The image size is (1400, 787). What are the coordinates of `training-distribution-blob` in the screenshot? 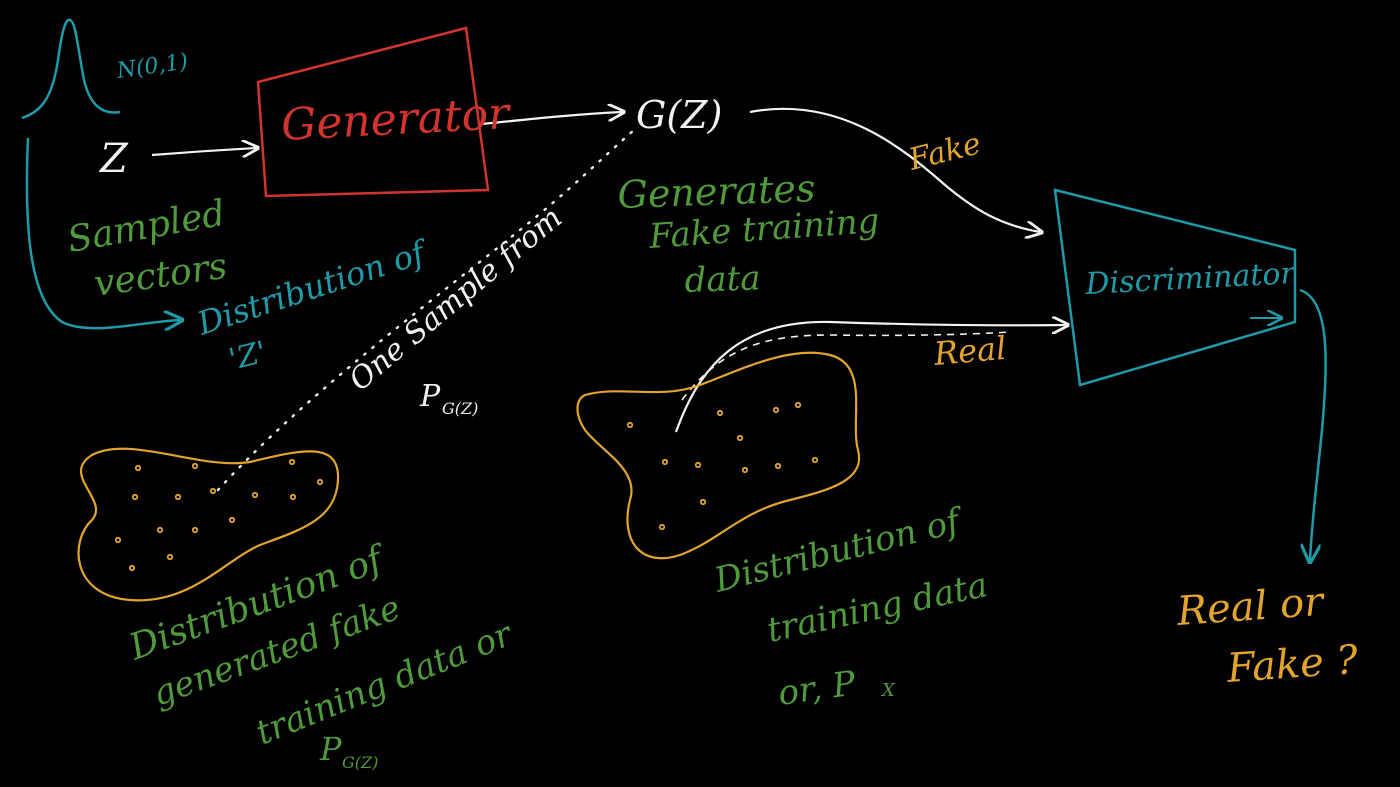 It's located at (718, 455).